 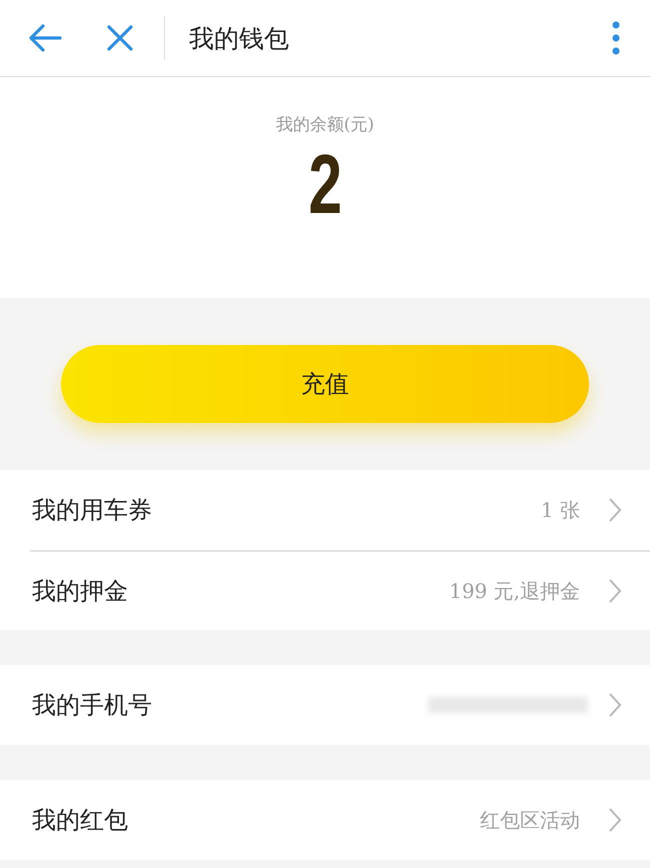 I want to click on page-title: 我的钱包, so click(x=239, y=38).